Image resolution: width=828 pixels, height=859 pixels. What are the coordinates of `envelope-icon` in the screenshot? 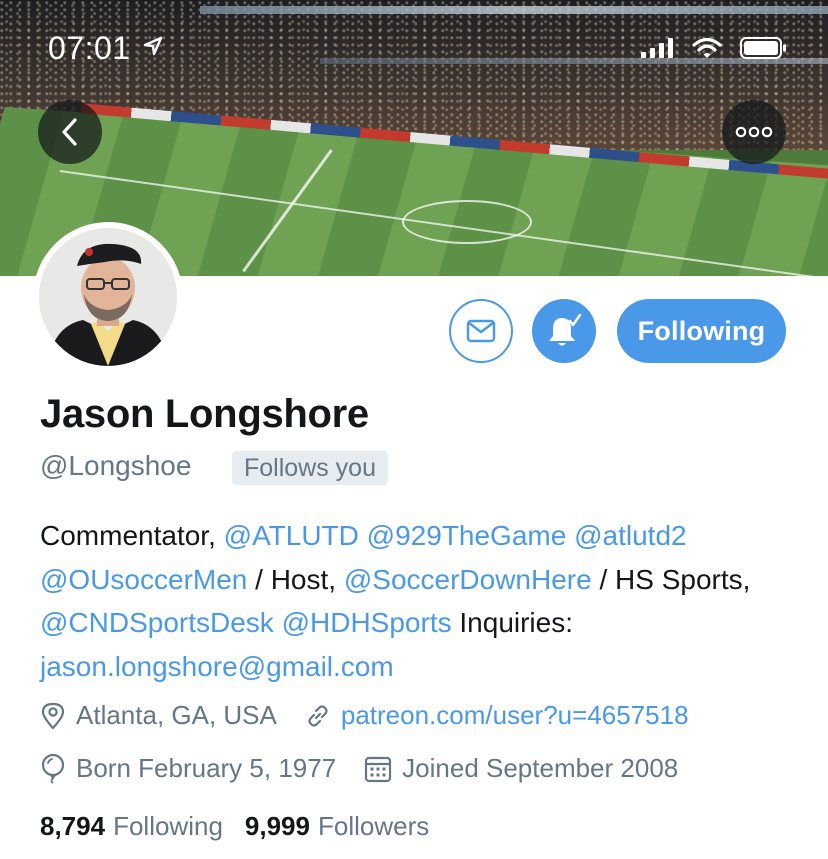 It's located at (481, 331).